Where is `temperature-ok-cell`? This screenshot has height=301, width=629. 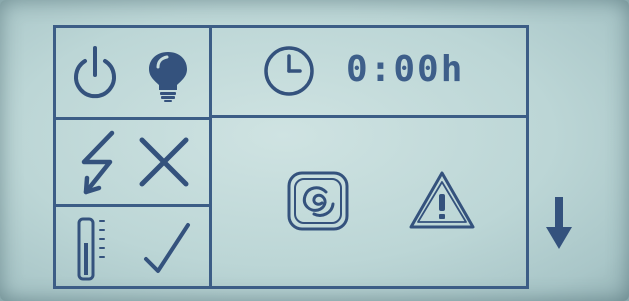
temperature-ok-cell is located at coordinates (132, 247).